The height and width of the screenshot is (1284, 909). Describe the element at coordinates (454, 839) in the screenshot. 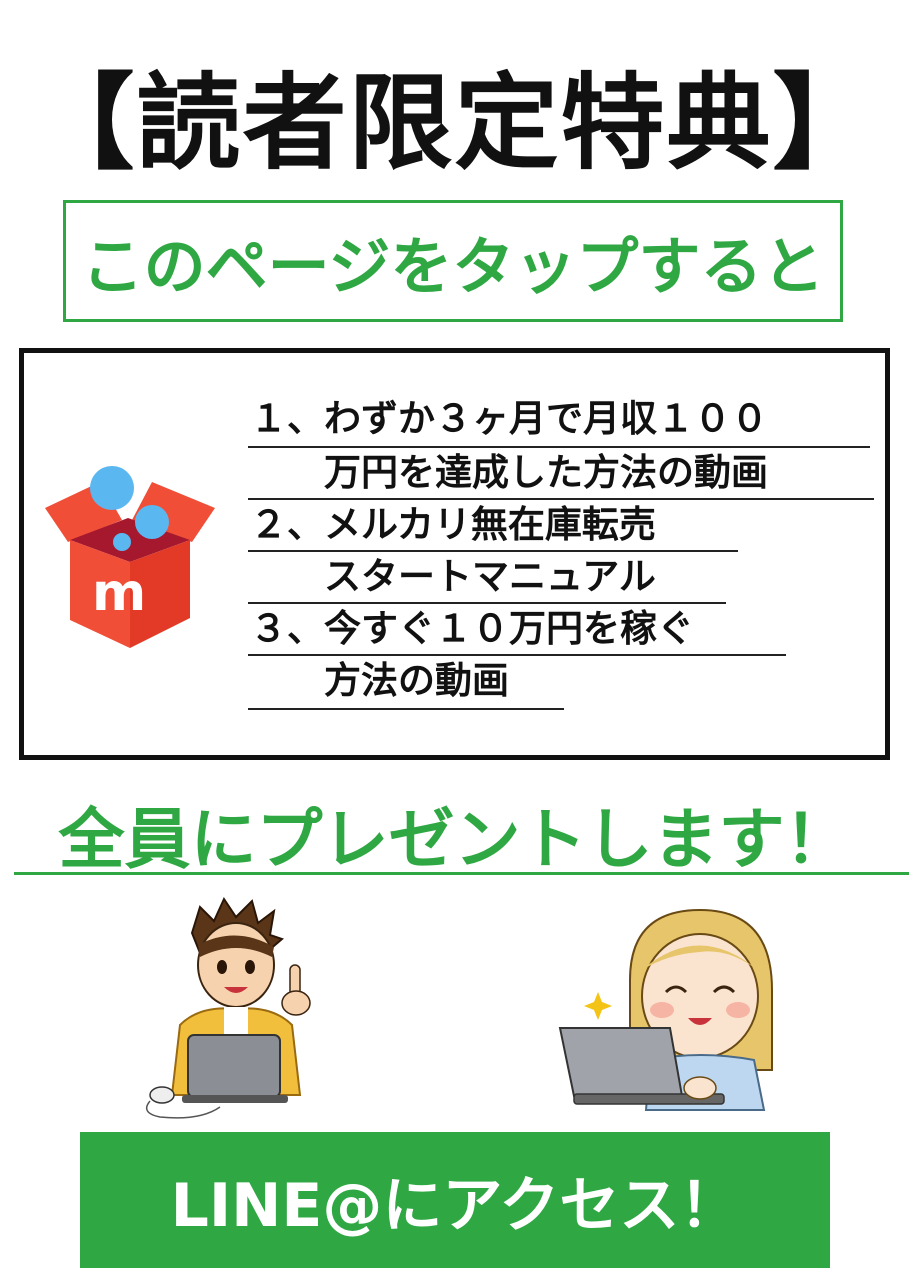

I see `present-heading: 全員にプレゼントします！` at that location.